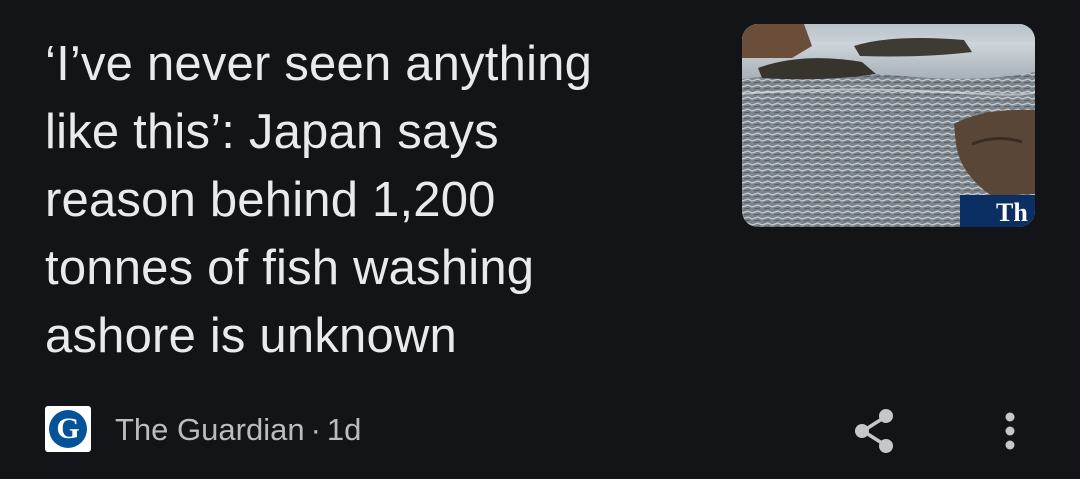 The image size is (1080, 479). I want to click on headline-line: tonnes of fish washing, so click(290, 268).